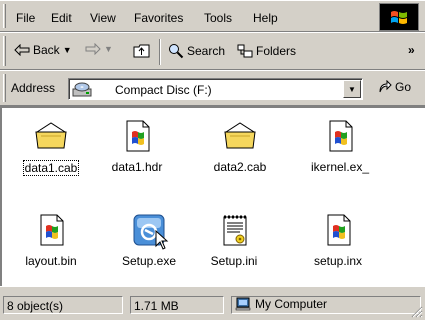 The height and width of the screenshot is (320, 425). What do you see at coordinates (22, 50) in the screenshot?
I see `back-arrow-icon` at bounding box center [22, 50].